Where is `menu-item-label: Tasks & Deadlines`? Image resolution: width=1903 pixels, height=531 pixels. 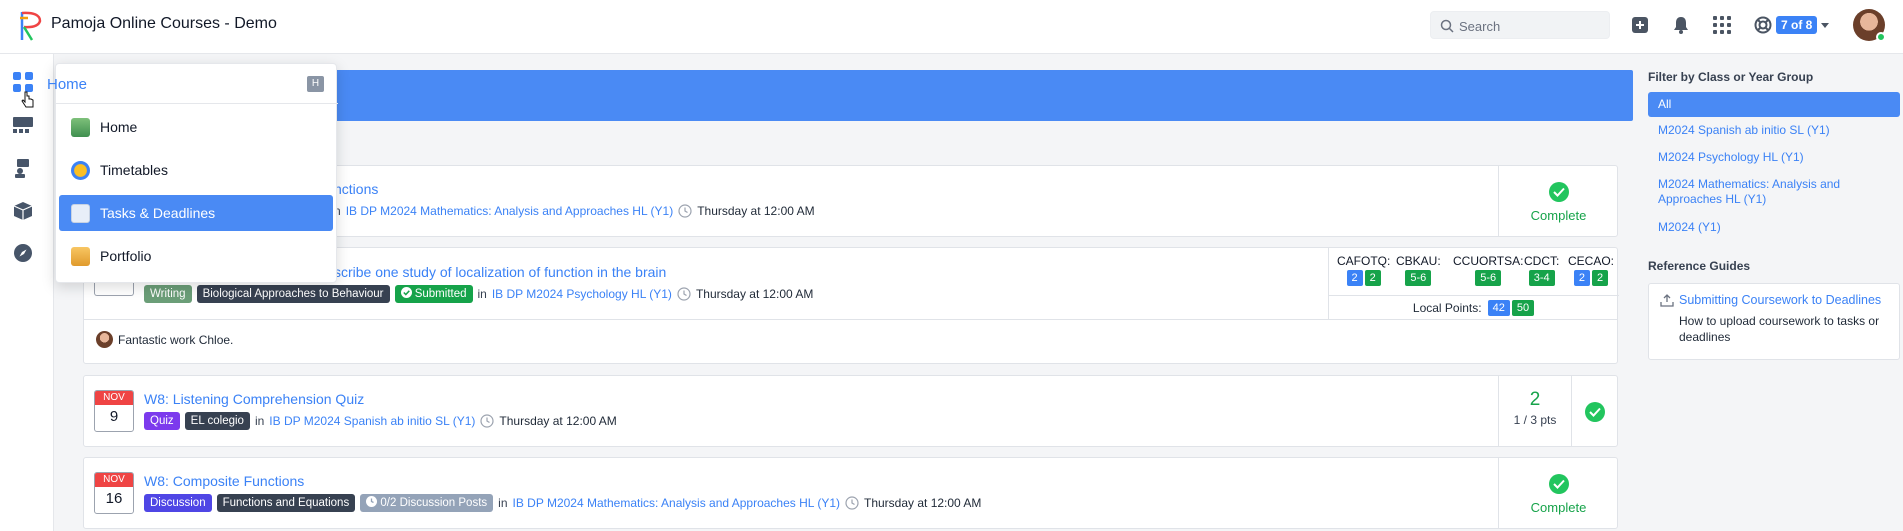 menu-item-label: Tasks & Deadlines is located at coordinates (158, 213).